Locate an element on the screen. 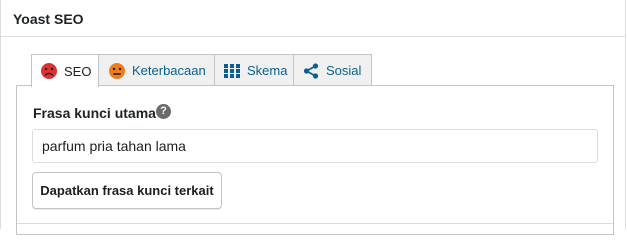 The image size is (627, 240). tab-schema: Skema is located at coordinates (254, 70).